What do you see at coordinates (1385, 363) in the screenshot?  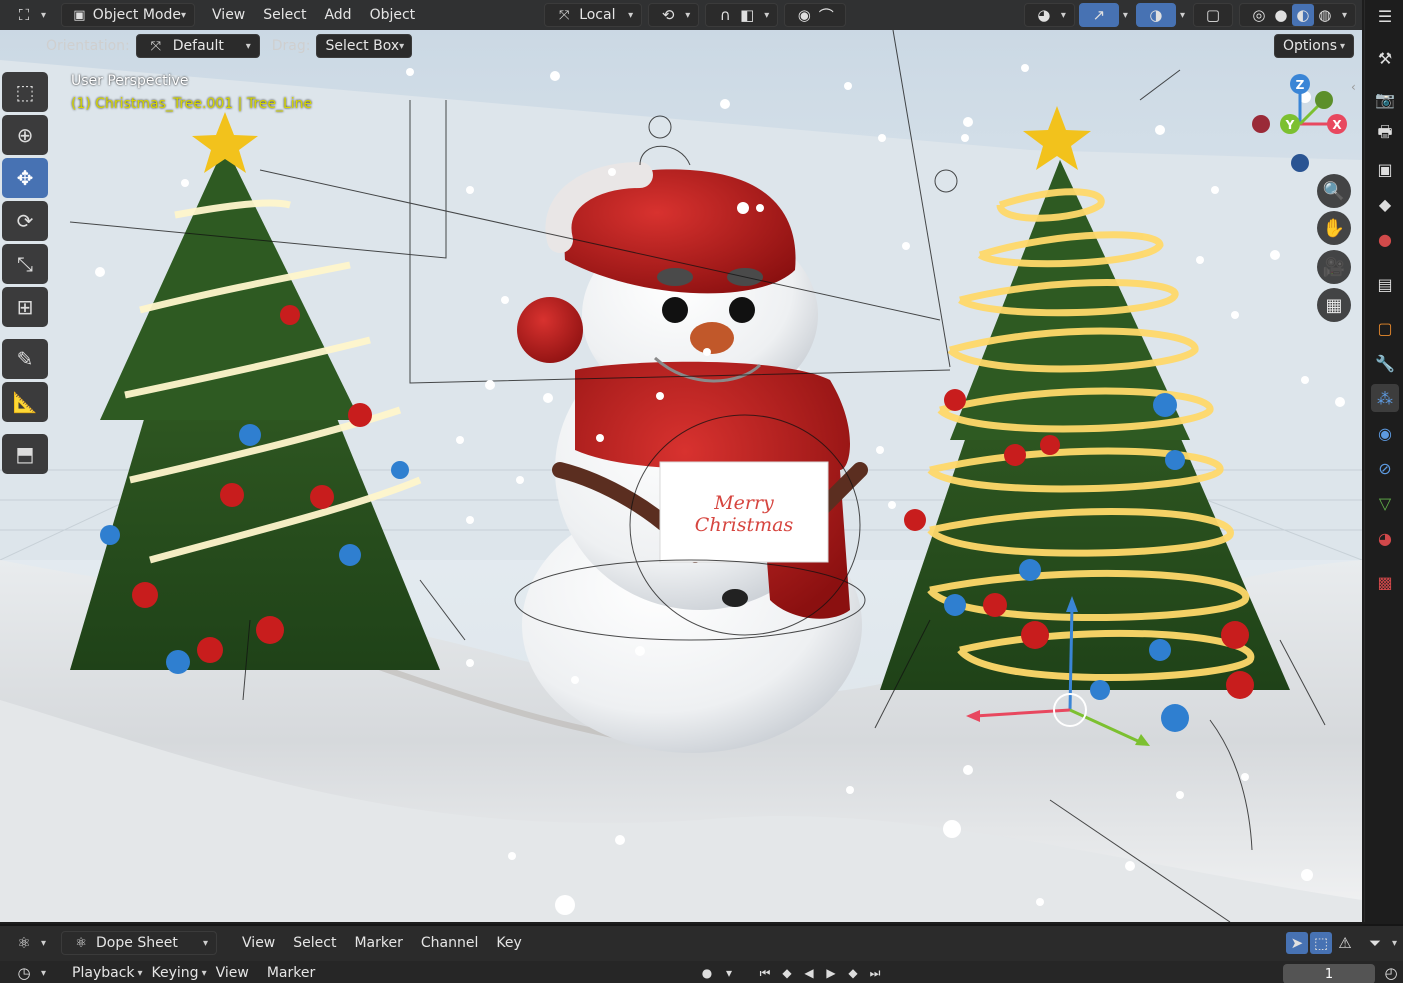 I see `tab-modifiers: 🔧` at bounding box center [1385, 363].